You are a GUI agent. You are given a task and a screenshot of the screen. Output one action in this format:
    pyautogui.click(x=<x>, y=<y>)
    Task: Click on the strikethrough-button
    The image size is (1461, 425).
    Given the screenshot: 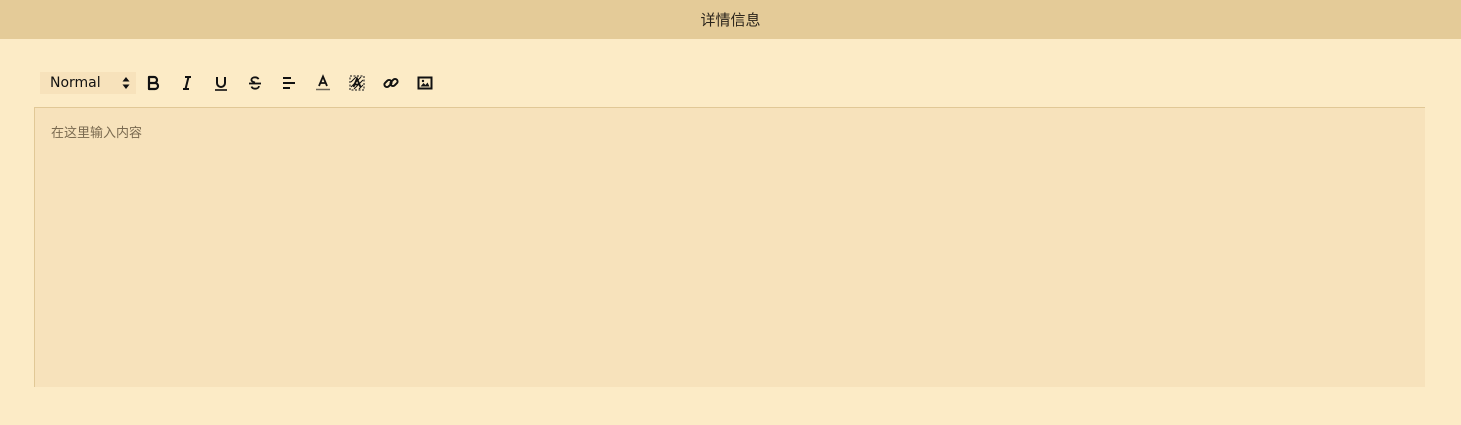 What is the action you would take?
    pyautogui.click(x=255, y=83)
    